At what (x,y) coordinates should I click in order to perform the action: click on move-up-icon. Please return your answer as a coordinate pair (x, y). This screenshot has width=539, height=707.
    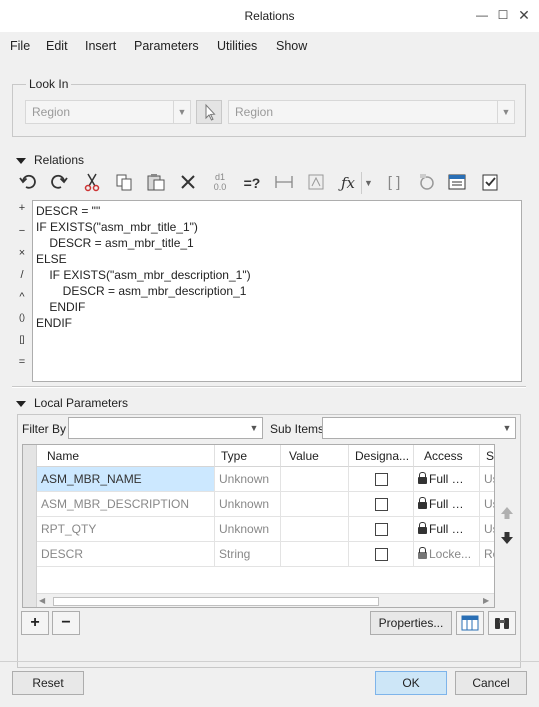
    Looking at the image, I should click on (507, 513).